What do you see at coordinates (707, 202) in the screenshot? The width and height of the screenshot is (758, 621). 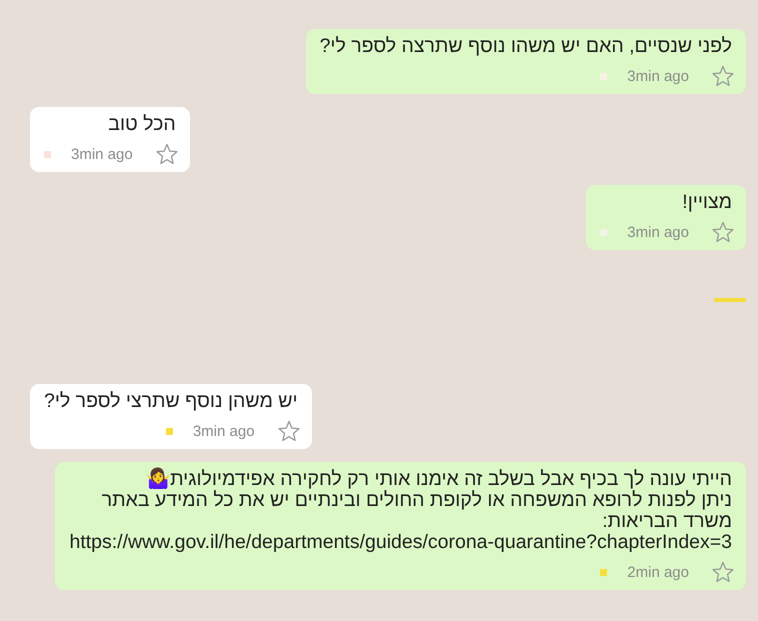 I see `message-text: מצויין!` at bounding box center [707, 202].